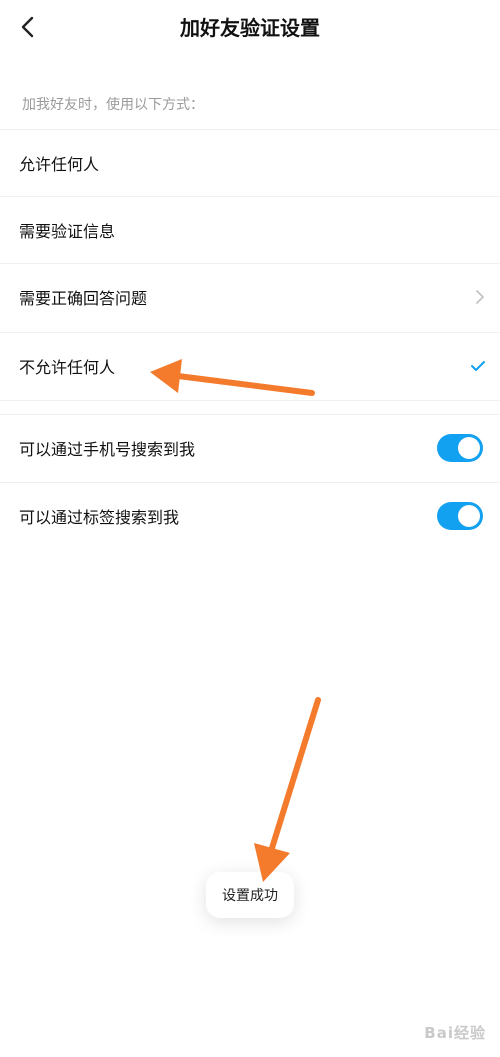 The image size is (500, 1057). What do you see at coordinates (480, 297) in the screenshot?
I see `chevron-right-icon` at bounding box center [480, 297].